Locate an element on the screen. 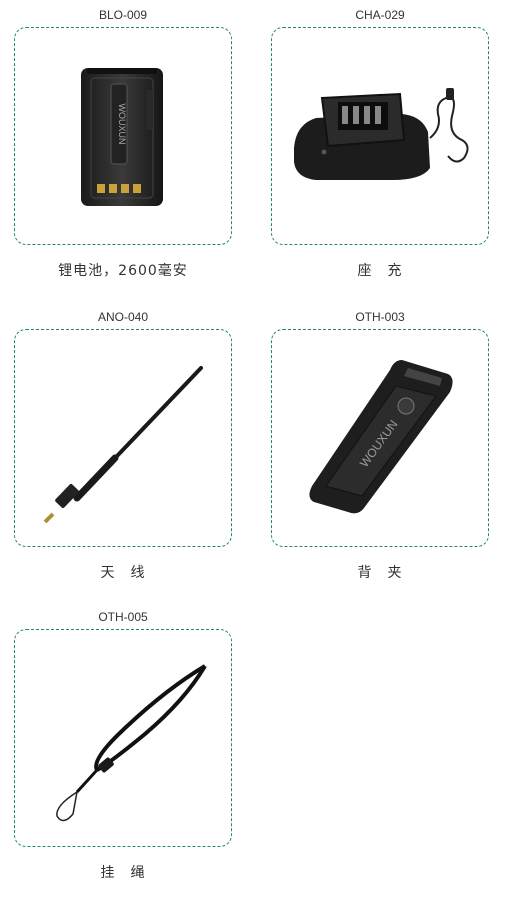 This screenshot has height=900, width=506. product-caption: 座 充 is located at coordinates (380, 271).